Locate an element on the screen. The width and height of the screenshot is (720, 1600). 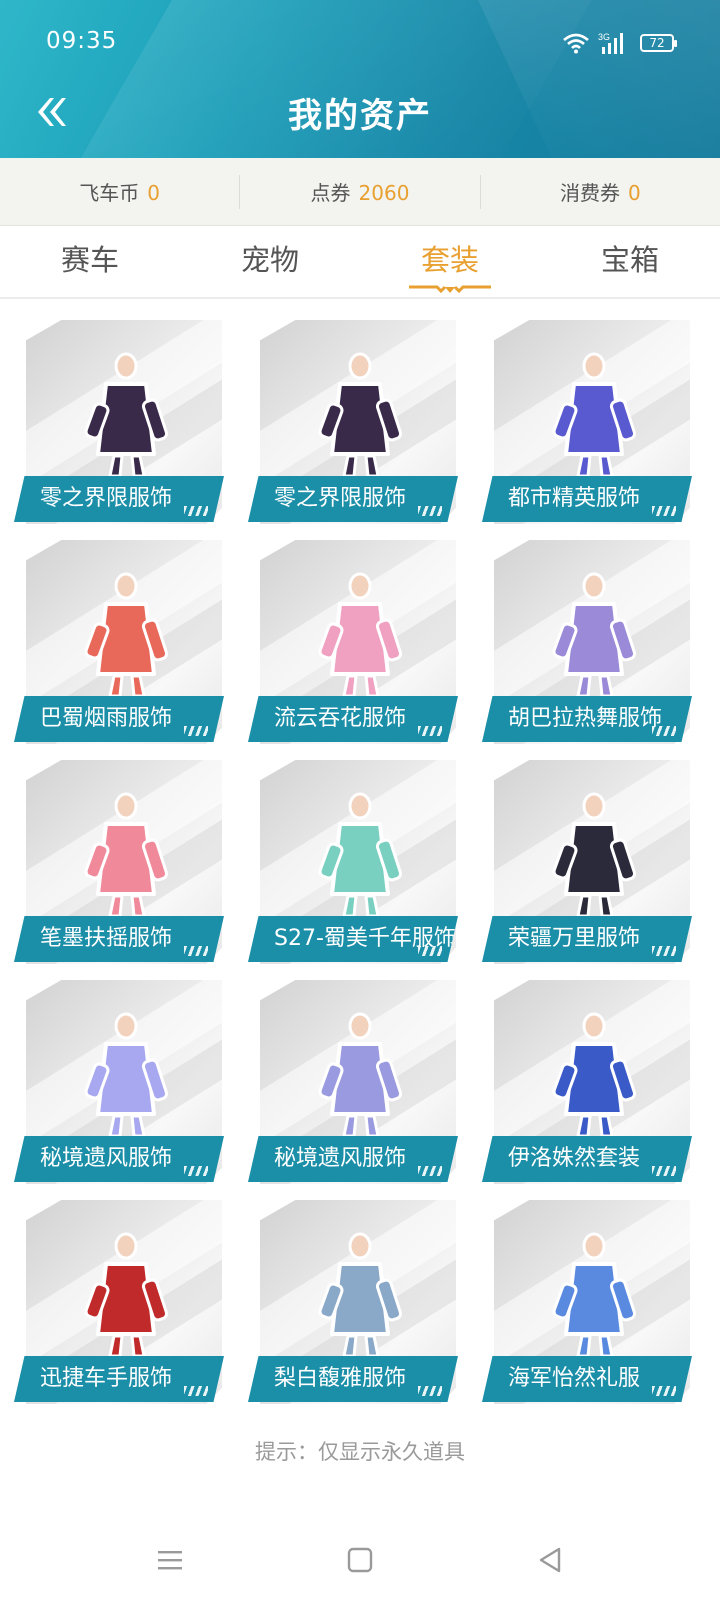
assets-bar: 飞车币 0 点券 2060 消费券 0 is located at coordinates (360, 192).